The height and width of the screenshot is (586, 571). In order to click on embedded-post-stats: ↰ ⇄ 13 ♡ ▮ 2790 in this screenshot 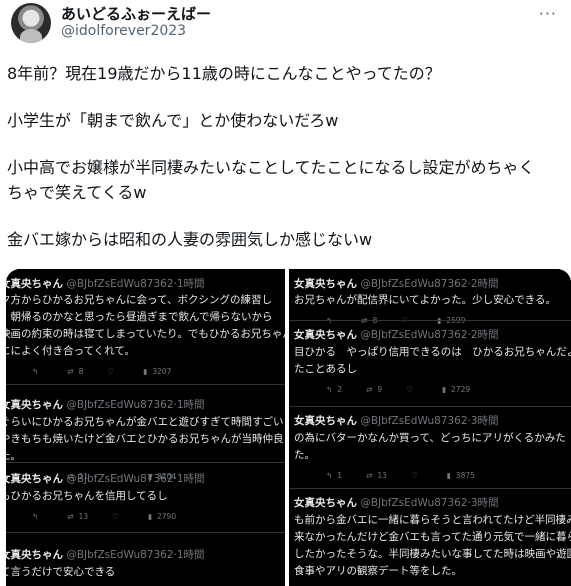, I will do `click(116, 516)`.